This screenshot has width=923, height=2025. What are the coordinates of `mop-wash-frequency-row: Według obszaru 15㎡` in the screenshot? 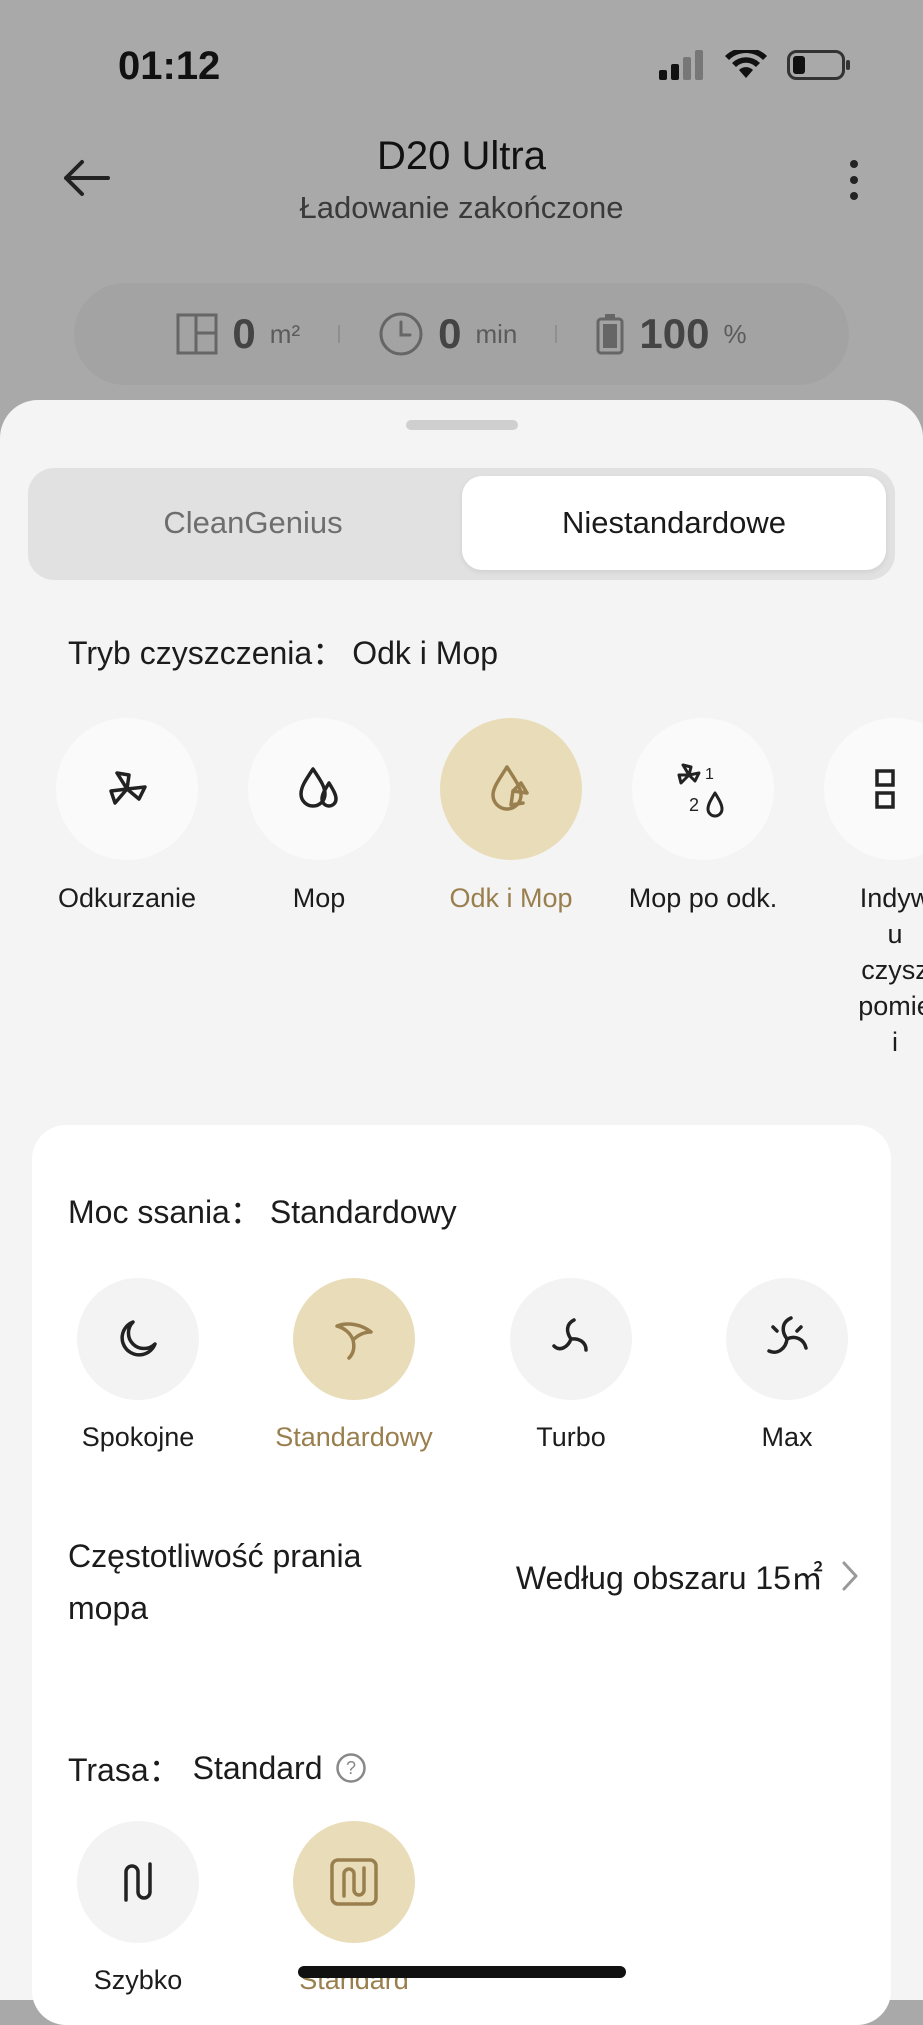 It's located at (687, 1576).